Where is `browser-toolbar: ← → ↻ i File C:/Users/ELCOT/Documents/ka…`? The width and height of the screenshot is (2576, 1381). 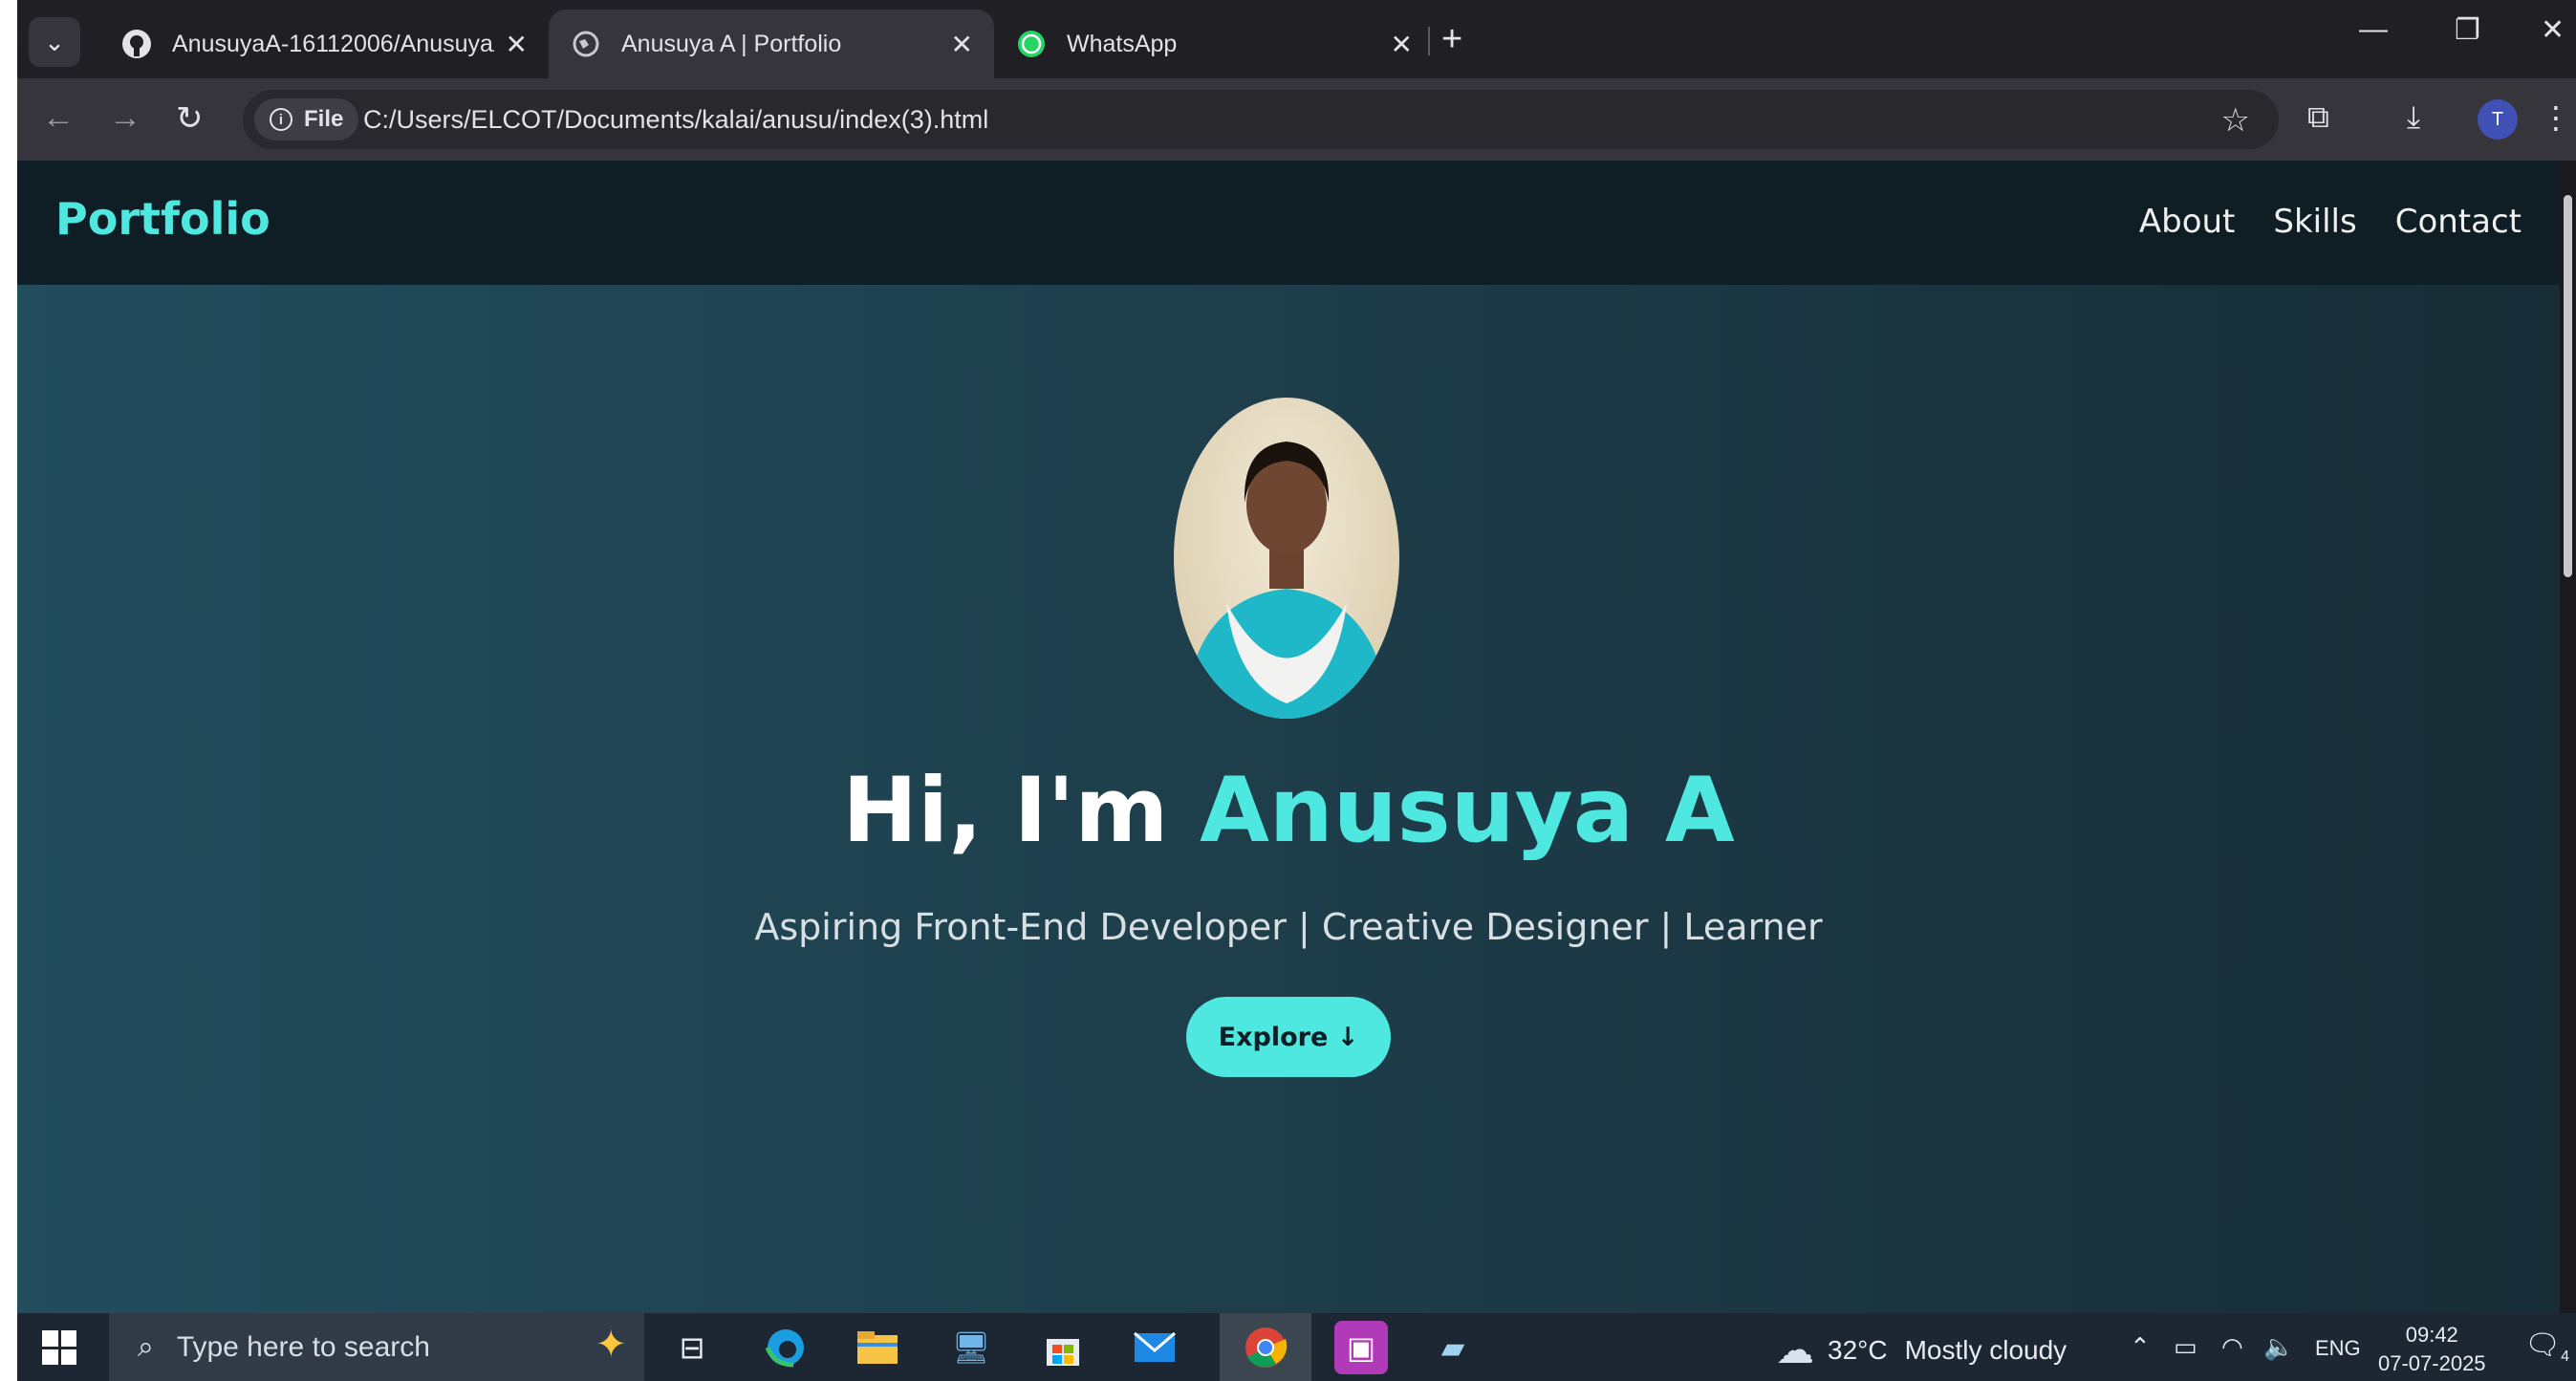 browser-toolbar: ← → ↻ i File C:/Users/ELCOT/Documents/ka… is located at coordinates (1296, 119).